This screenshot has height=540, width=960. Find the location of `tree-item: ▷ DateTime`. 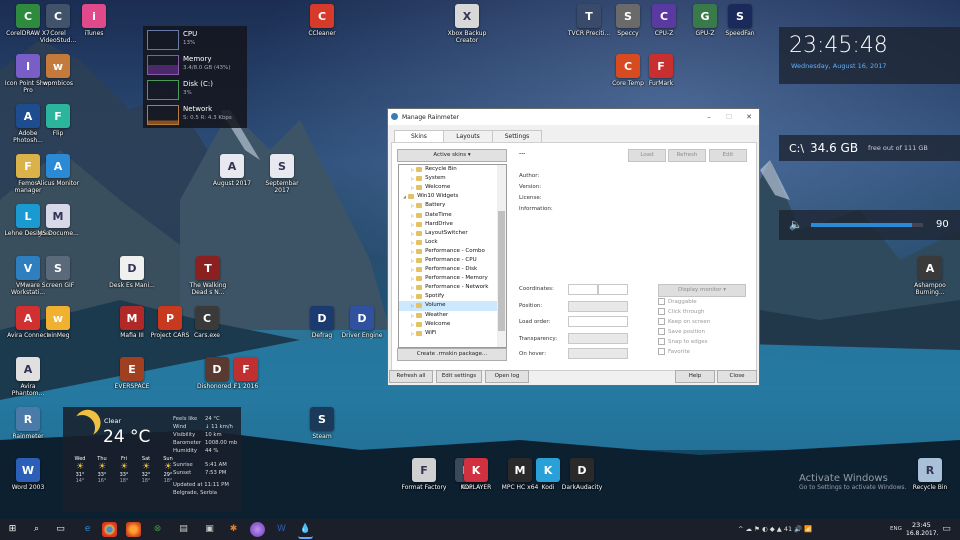

tree-item: ▷ DateTime is located at coordinates (452, 214).